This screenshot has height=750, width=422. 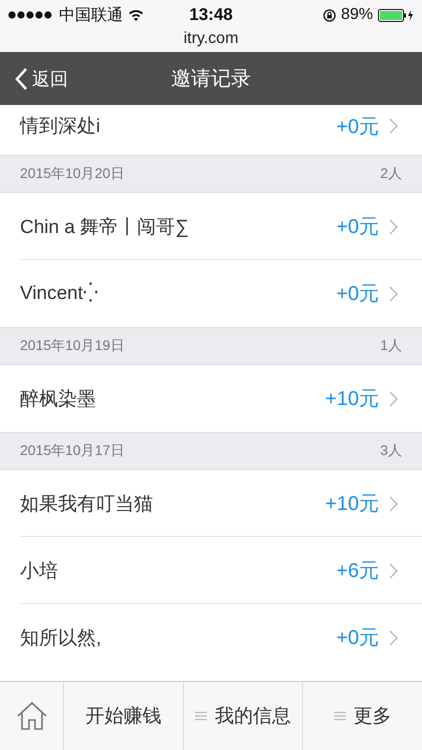 I want to click on date-text: 2015年10月19日, so click(x=72, y=346).